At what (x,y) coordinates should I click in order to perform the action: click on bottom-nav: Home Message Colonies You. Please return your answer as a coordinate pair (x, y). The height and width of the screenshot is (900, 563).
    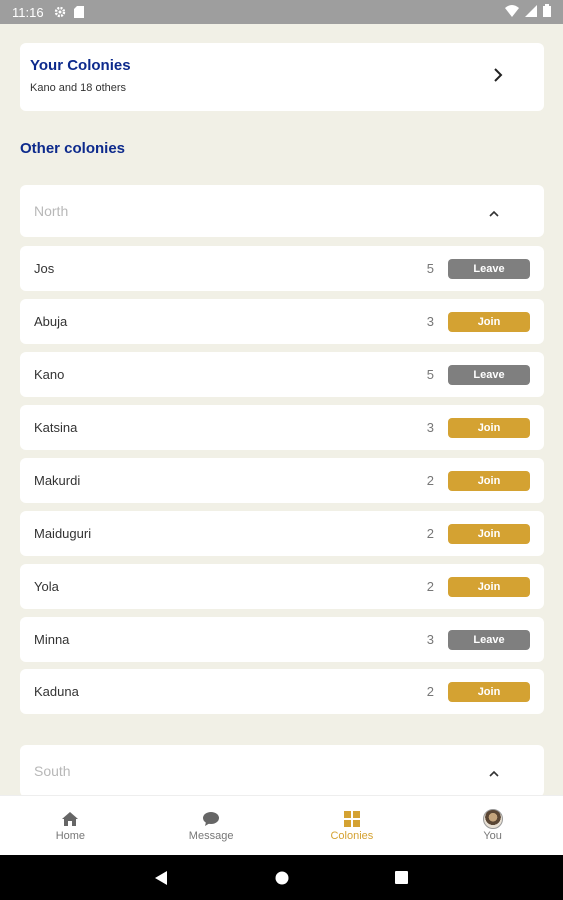
    Looking at the image, I should click on (281, 825).